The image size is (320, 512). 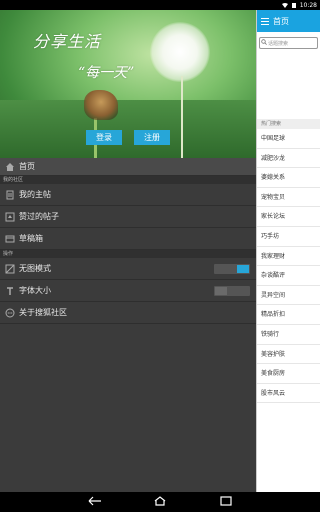 What do you see at coordinates (10, 313) in the screenshot?
I see `info-icon` at bounding box center [10, 313].